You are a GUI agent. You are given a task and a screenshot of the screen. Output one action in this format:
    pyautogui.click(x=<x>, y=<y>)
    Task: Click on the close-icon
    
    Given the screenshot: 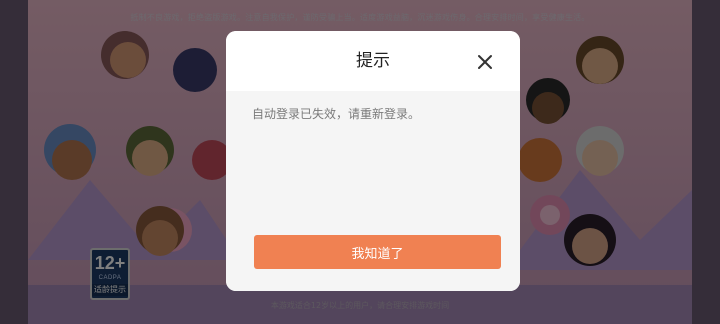 What is the action you would take?
    pyautogui.click(x=485, y=62)
    